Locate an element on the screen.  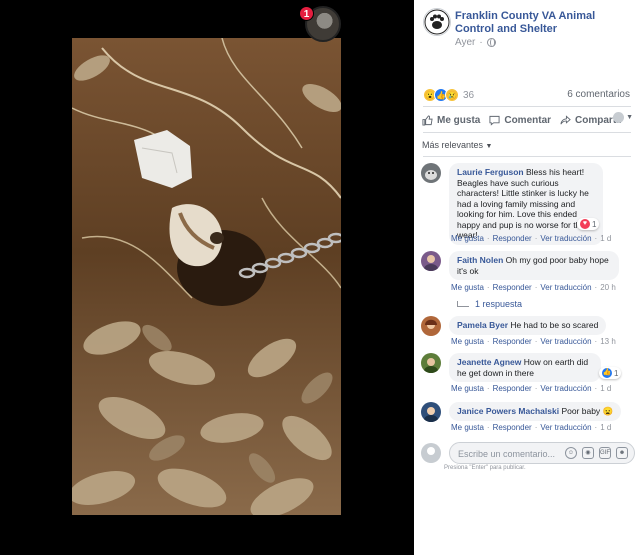
comment-reactions: ♥ 1 is located at coordinates (588, 224).